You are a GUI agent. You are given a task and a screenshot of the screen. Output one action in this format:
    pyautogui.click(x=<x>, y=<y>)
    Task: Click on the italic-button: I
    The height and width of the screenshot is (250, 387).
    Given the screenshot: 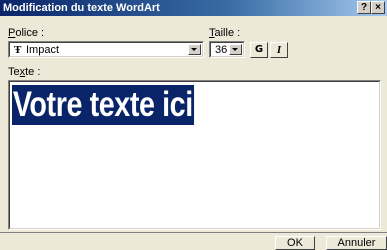 What is the action you would take?
    pyautogui.click(x=279, y=50)
    